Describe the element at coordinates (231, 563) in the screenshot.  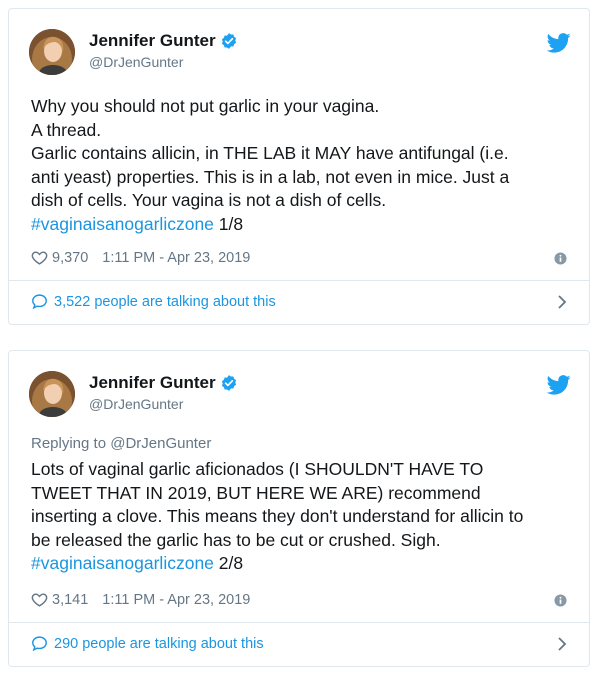
I see `thread-position: 2/8` at that location.